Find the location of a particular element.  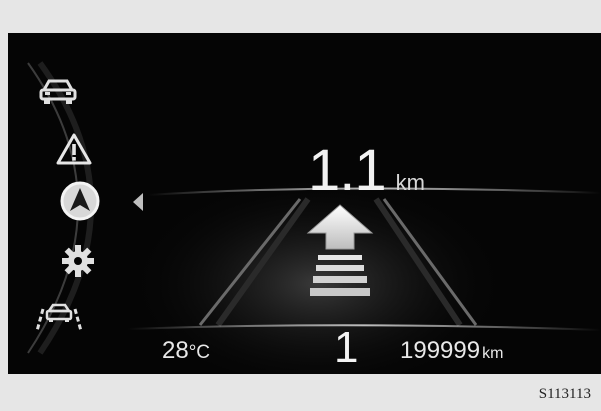

car-icon is located at coordinates (58, 91).